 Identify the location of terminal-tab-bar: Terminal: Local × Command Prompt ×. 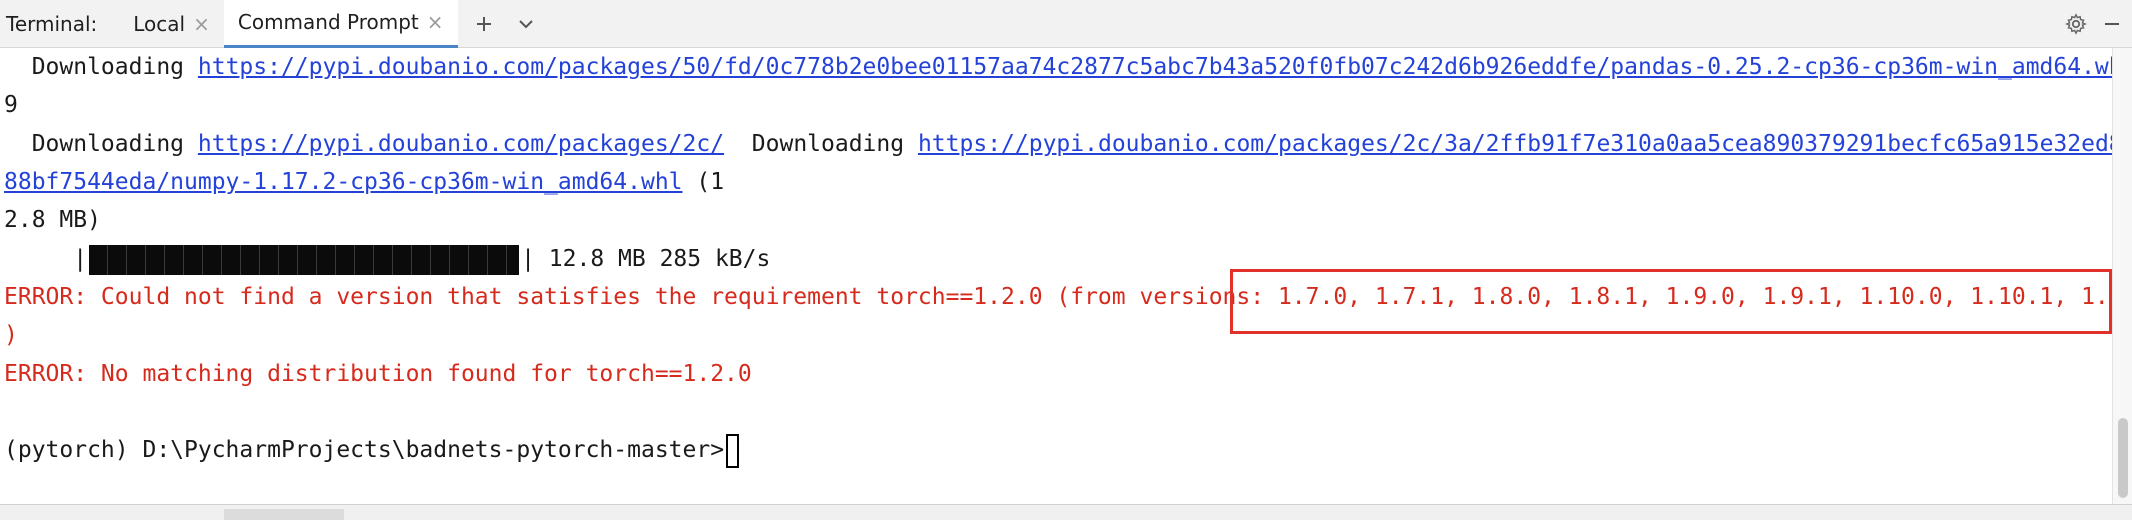
(1066, 24).